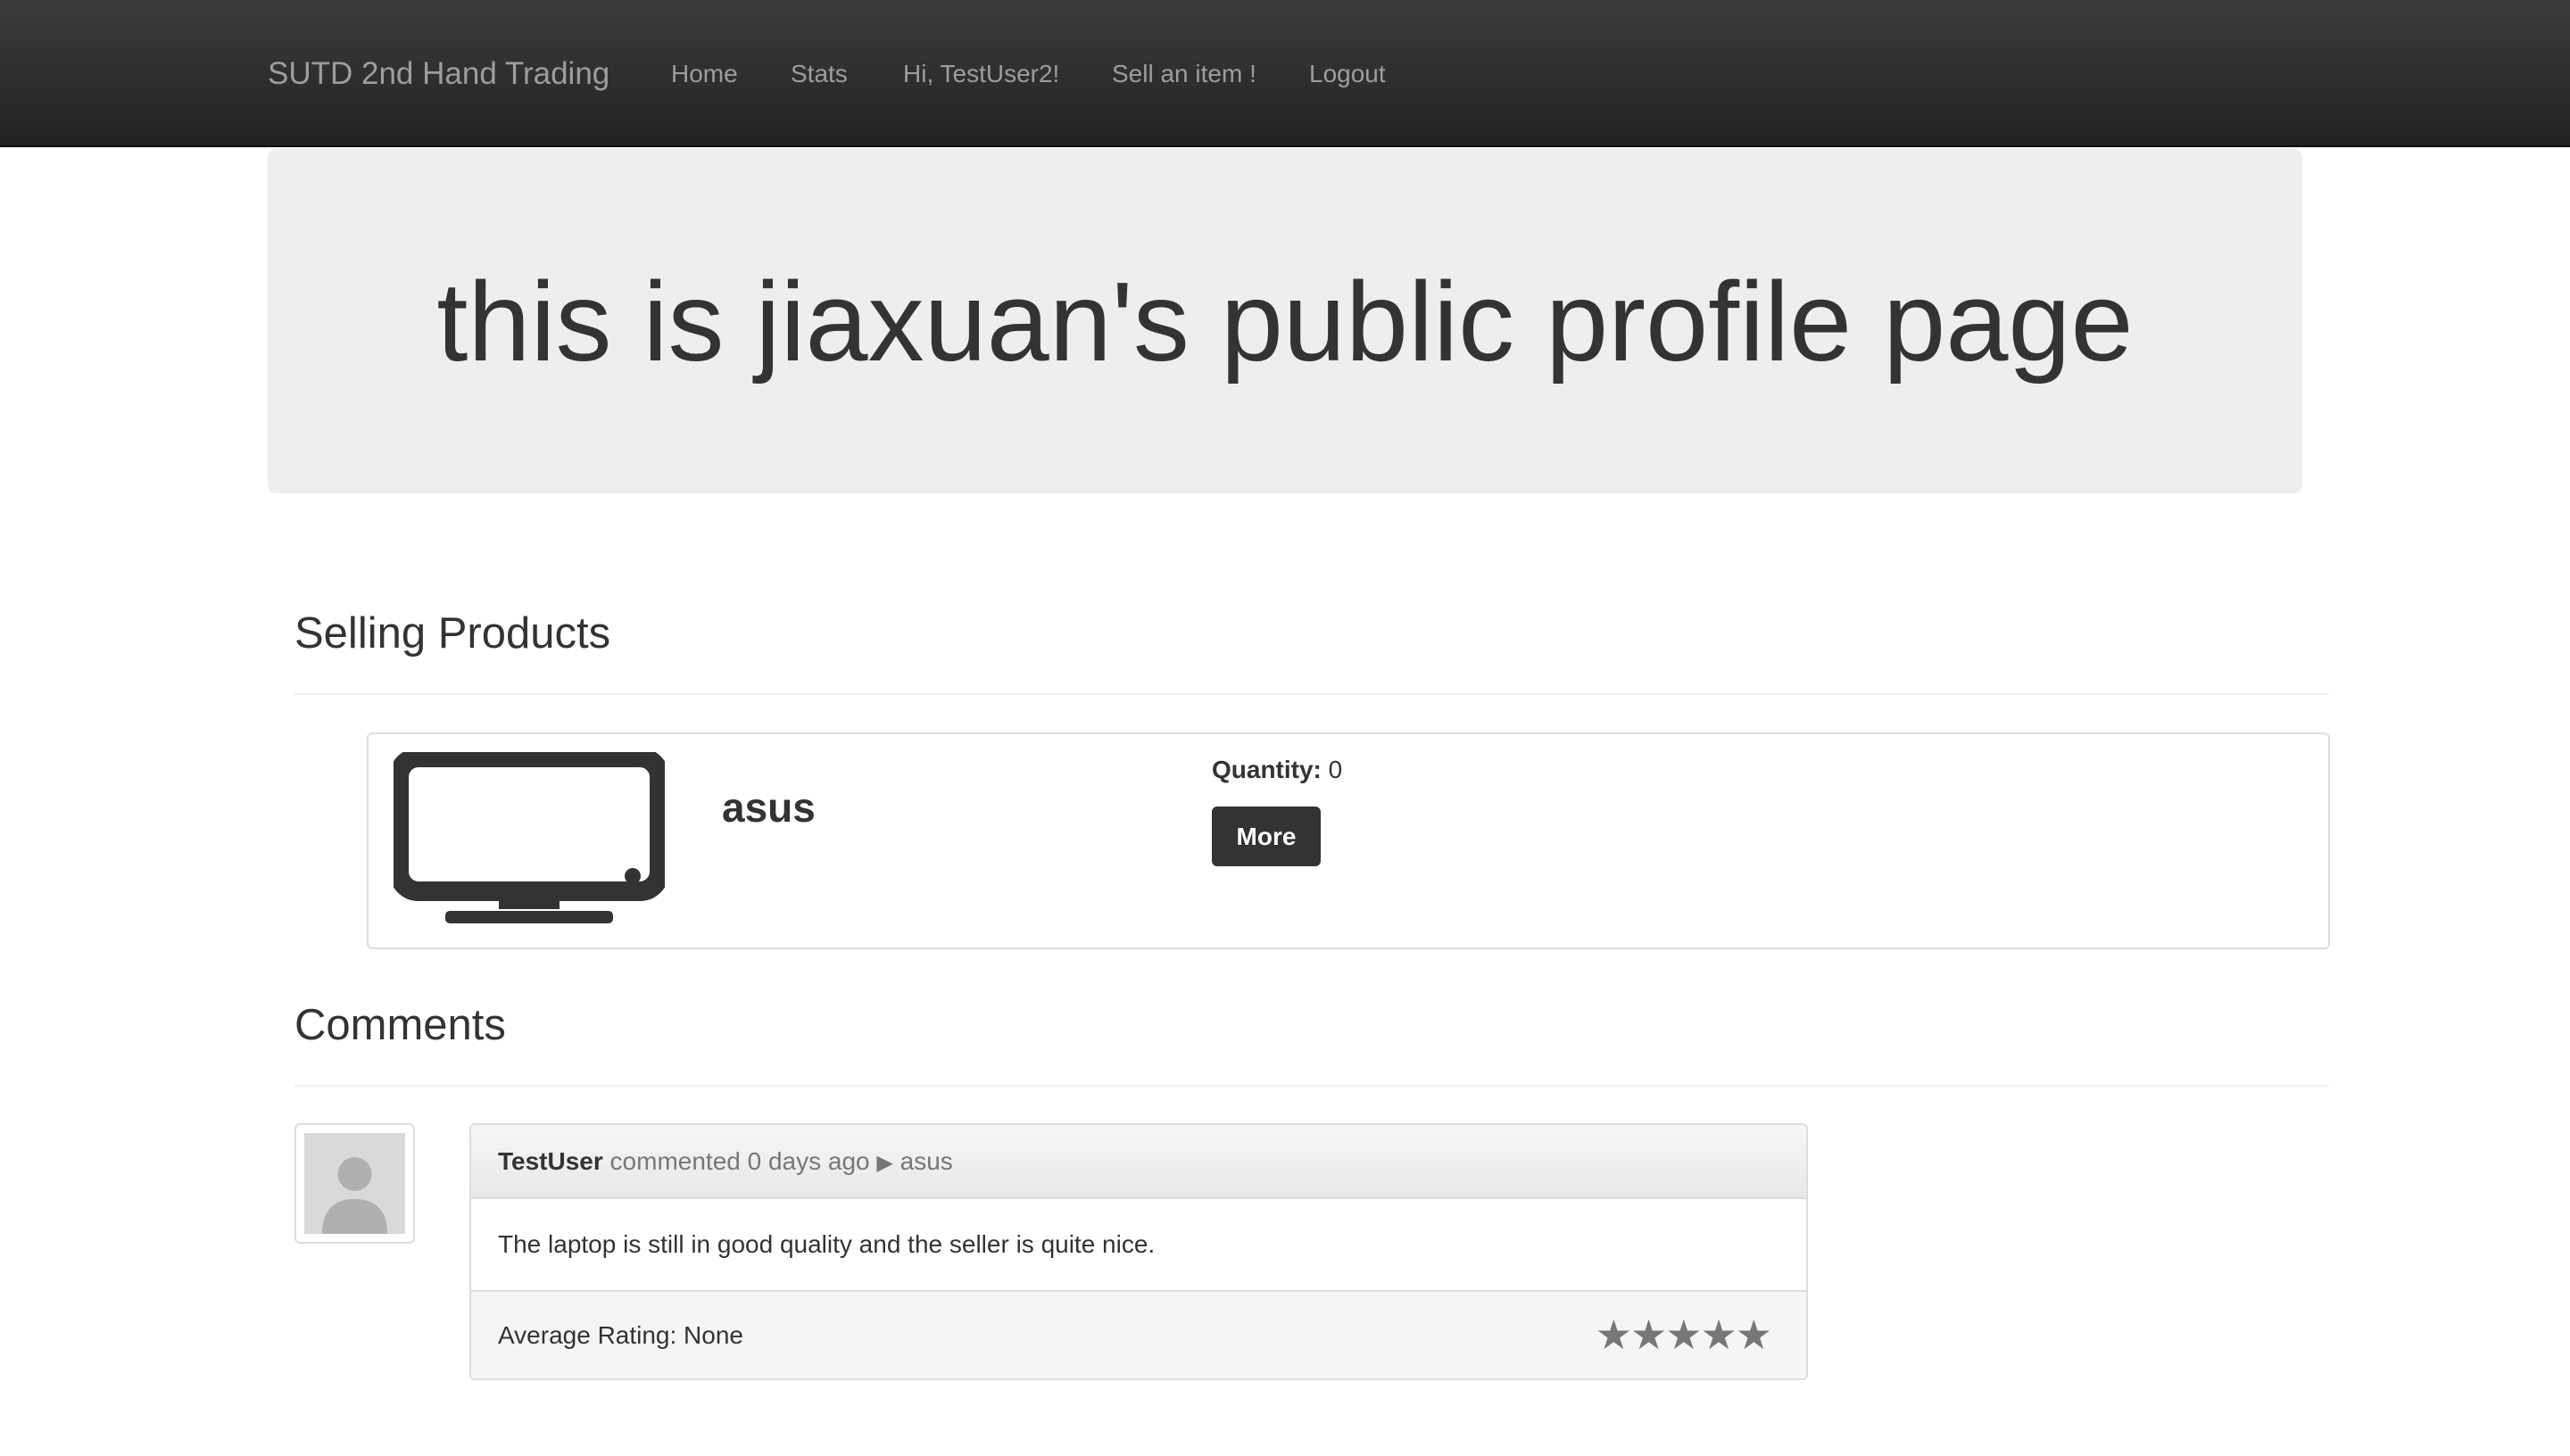  Describe the element at coordinates (926, 1161) in the screenshot. I see `comment-target-link: asus` at that location.